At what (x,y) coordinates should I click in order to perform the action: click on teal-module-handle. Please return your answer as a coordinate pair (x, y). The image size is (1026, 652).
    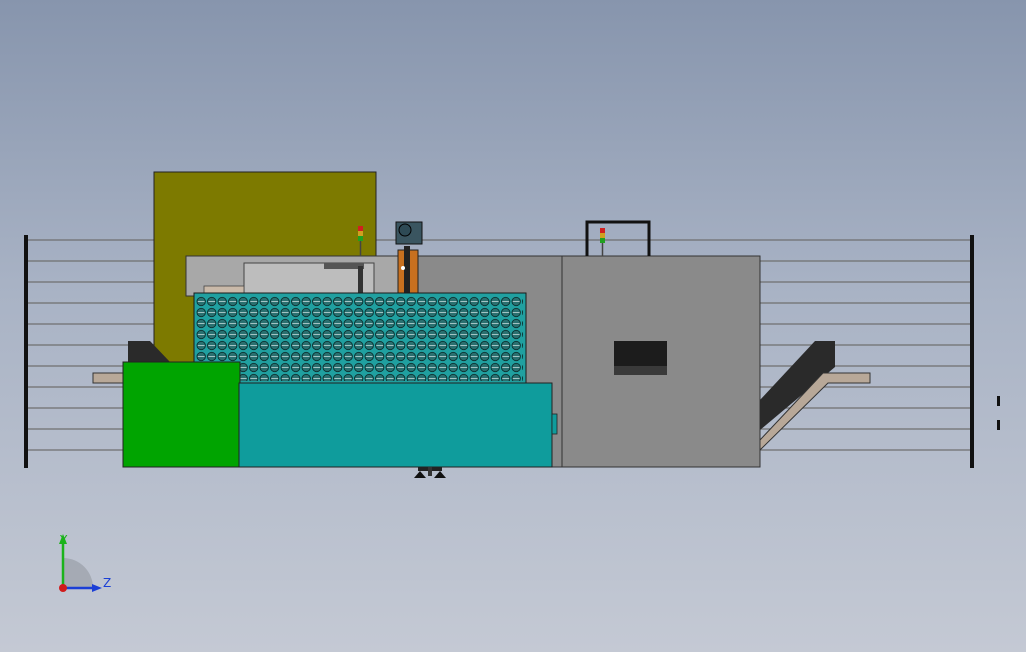
    Looking at the image, I should click on (554, 424).